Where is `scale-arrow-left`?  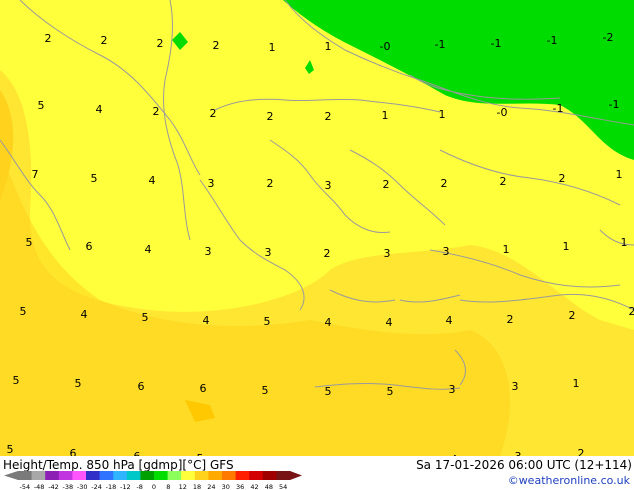
scale-arrow-left is located at coordinates (11, 475).